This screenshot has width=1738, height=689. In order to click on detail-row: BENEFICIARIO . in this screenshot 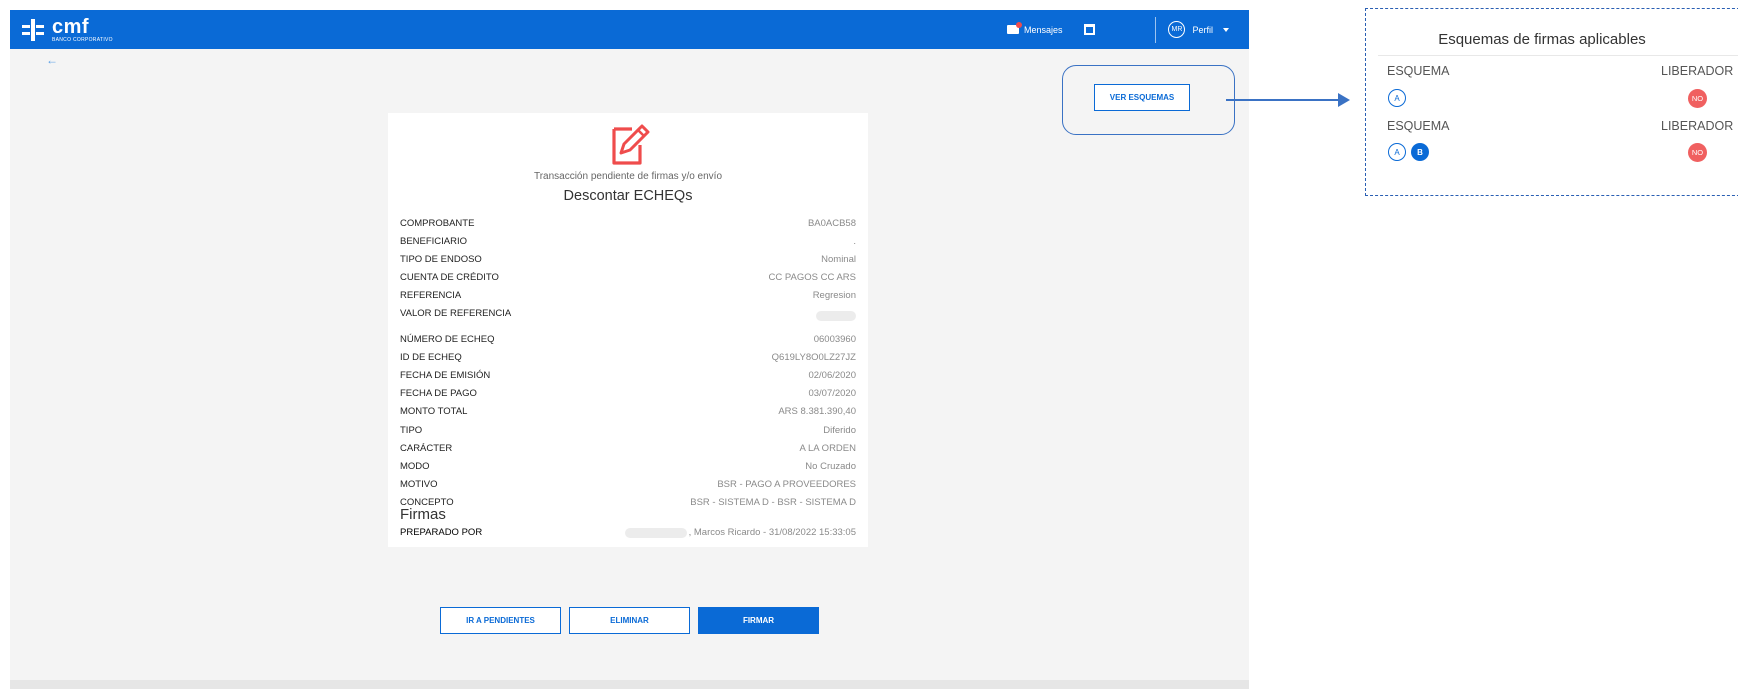, I will do `click(628, 241)`.